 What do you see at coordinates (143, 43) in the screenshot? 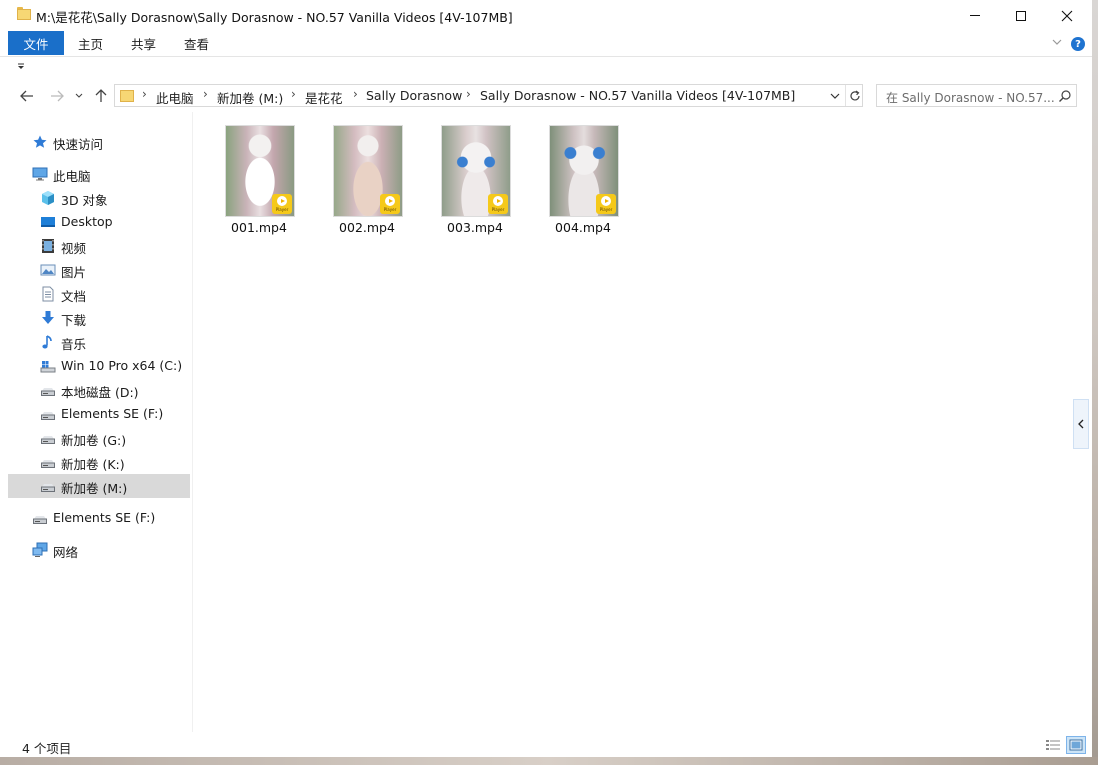
I see `tab-share: 共享` at bounding box center [143, 43].